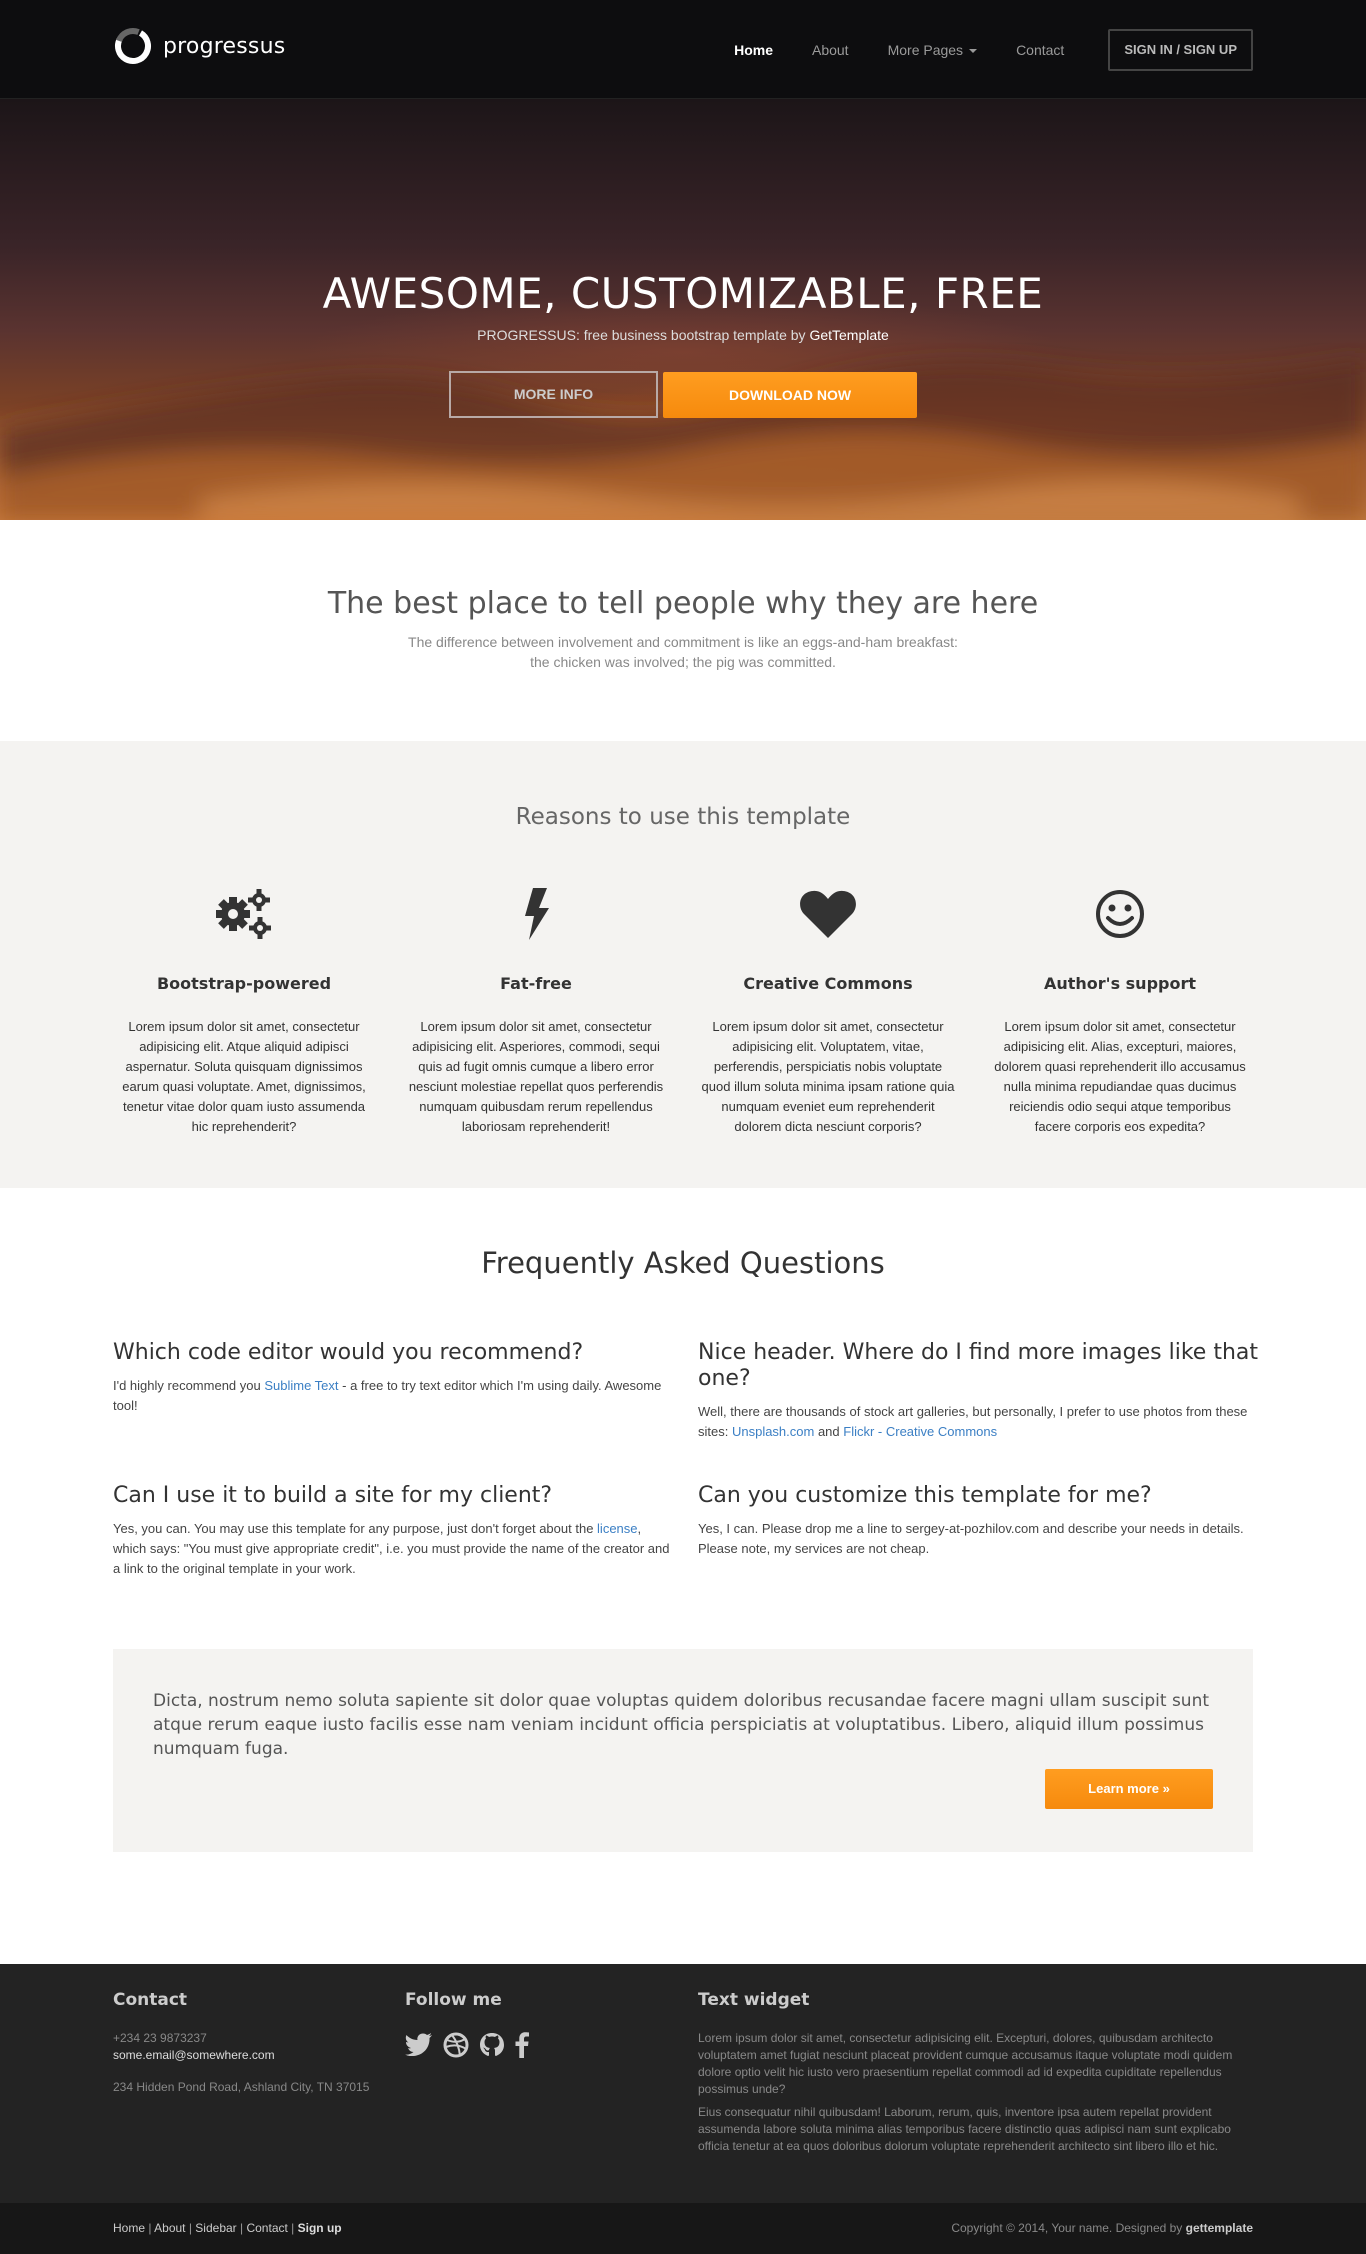 The height and width of the screenshot is (2254, 1366). I want to click on nav-more-pages-label: More Pages, so click(925, 50).